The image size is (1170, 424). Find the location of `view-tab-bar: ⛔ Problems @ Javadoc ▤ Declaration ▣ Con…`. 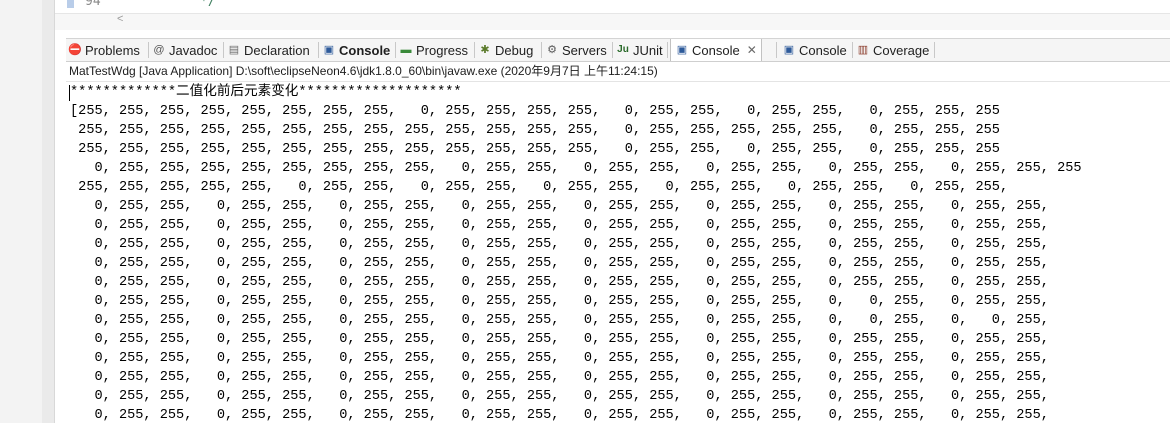

view-tab-bar: ⛔ Problems @ Javadoc ▤ Declaration ▣ Con… is located at coordinates (618, 50).